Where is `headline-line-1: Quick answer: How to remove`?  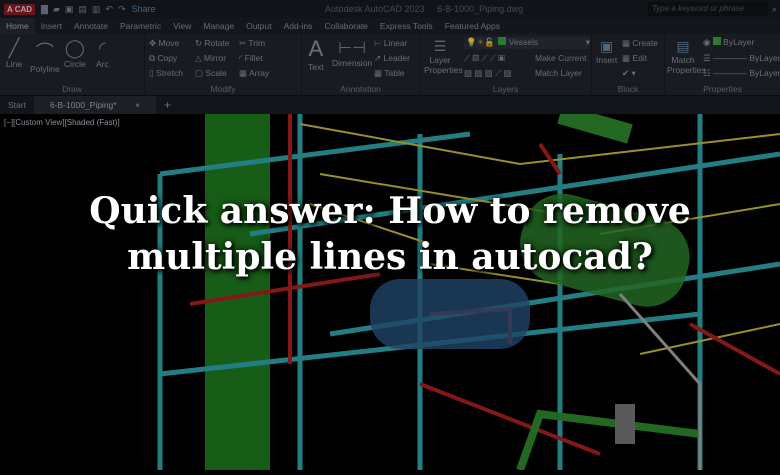 headline-line-1: Quick answer: How to remove is located at coordinates (390, 211).